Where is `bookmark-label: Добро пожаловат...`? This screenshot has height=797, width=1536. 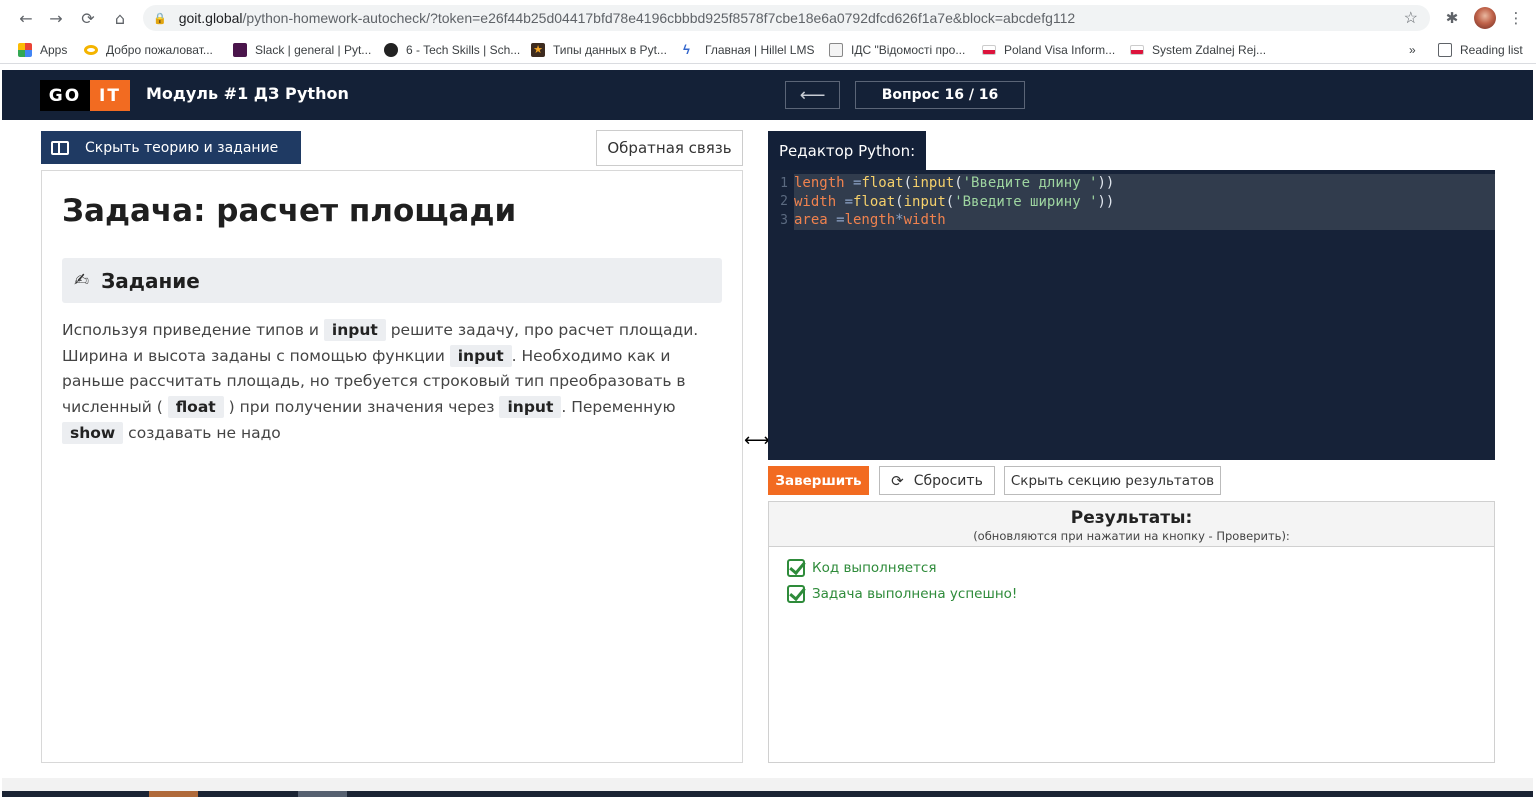 bookmark-label: Добро пожаловат... is located at coordinates (159, 50).